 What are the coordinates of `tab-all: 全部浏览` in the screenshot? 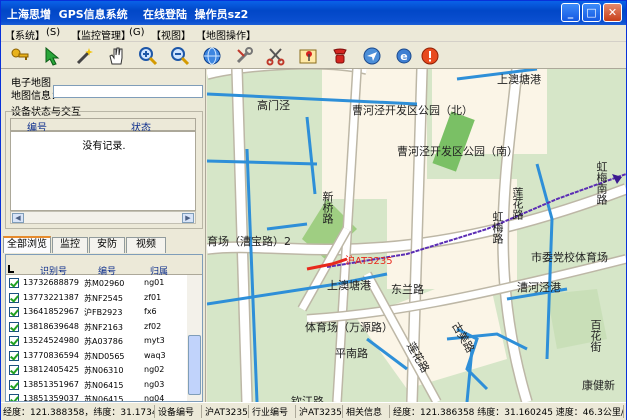 It's located at (27, 244).